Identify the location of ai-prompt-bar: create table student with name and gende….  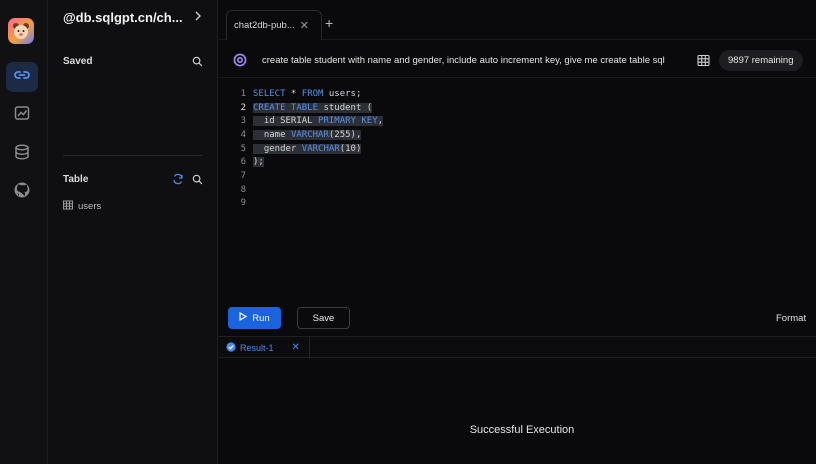
(517, 61).